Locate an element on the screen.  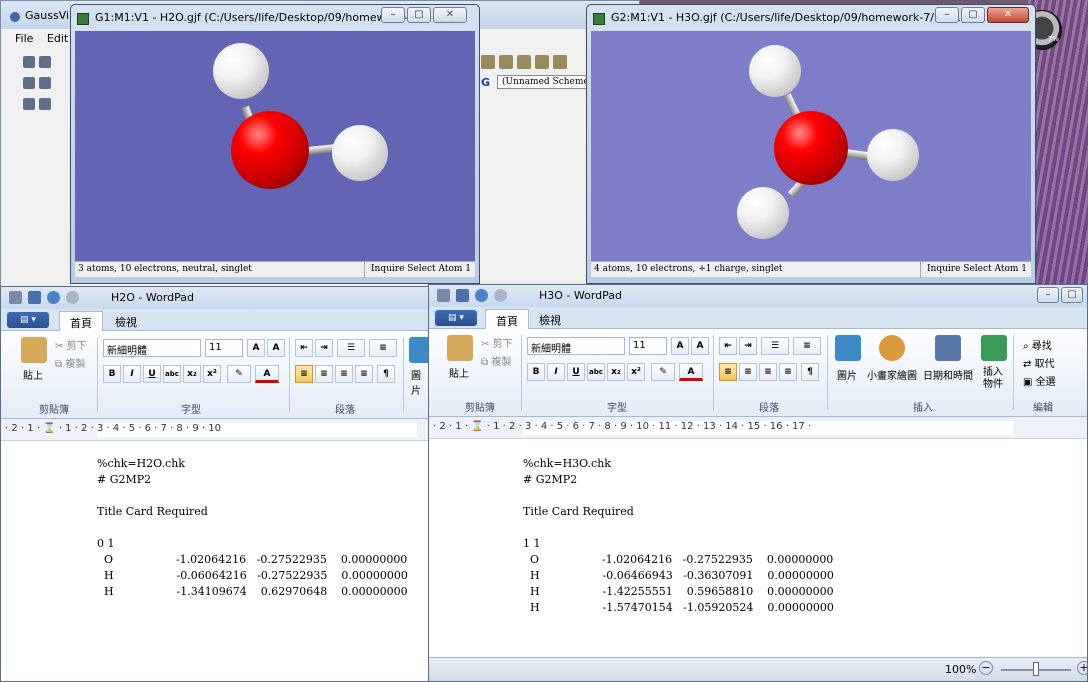
calendar-clock-icon is located at coordinates (948, 348).